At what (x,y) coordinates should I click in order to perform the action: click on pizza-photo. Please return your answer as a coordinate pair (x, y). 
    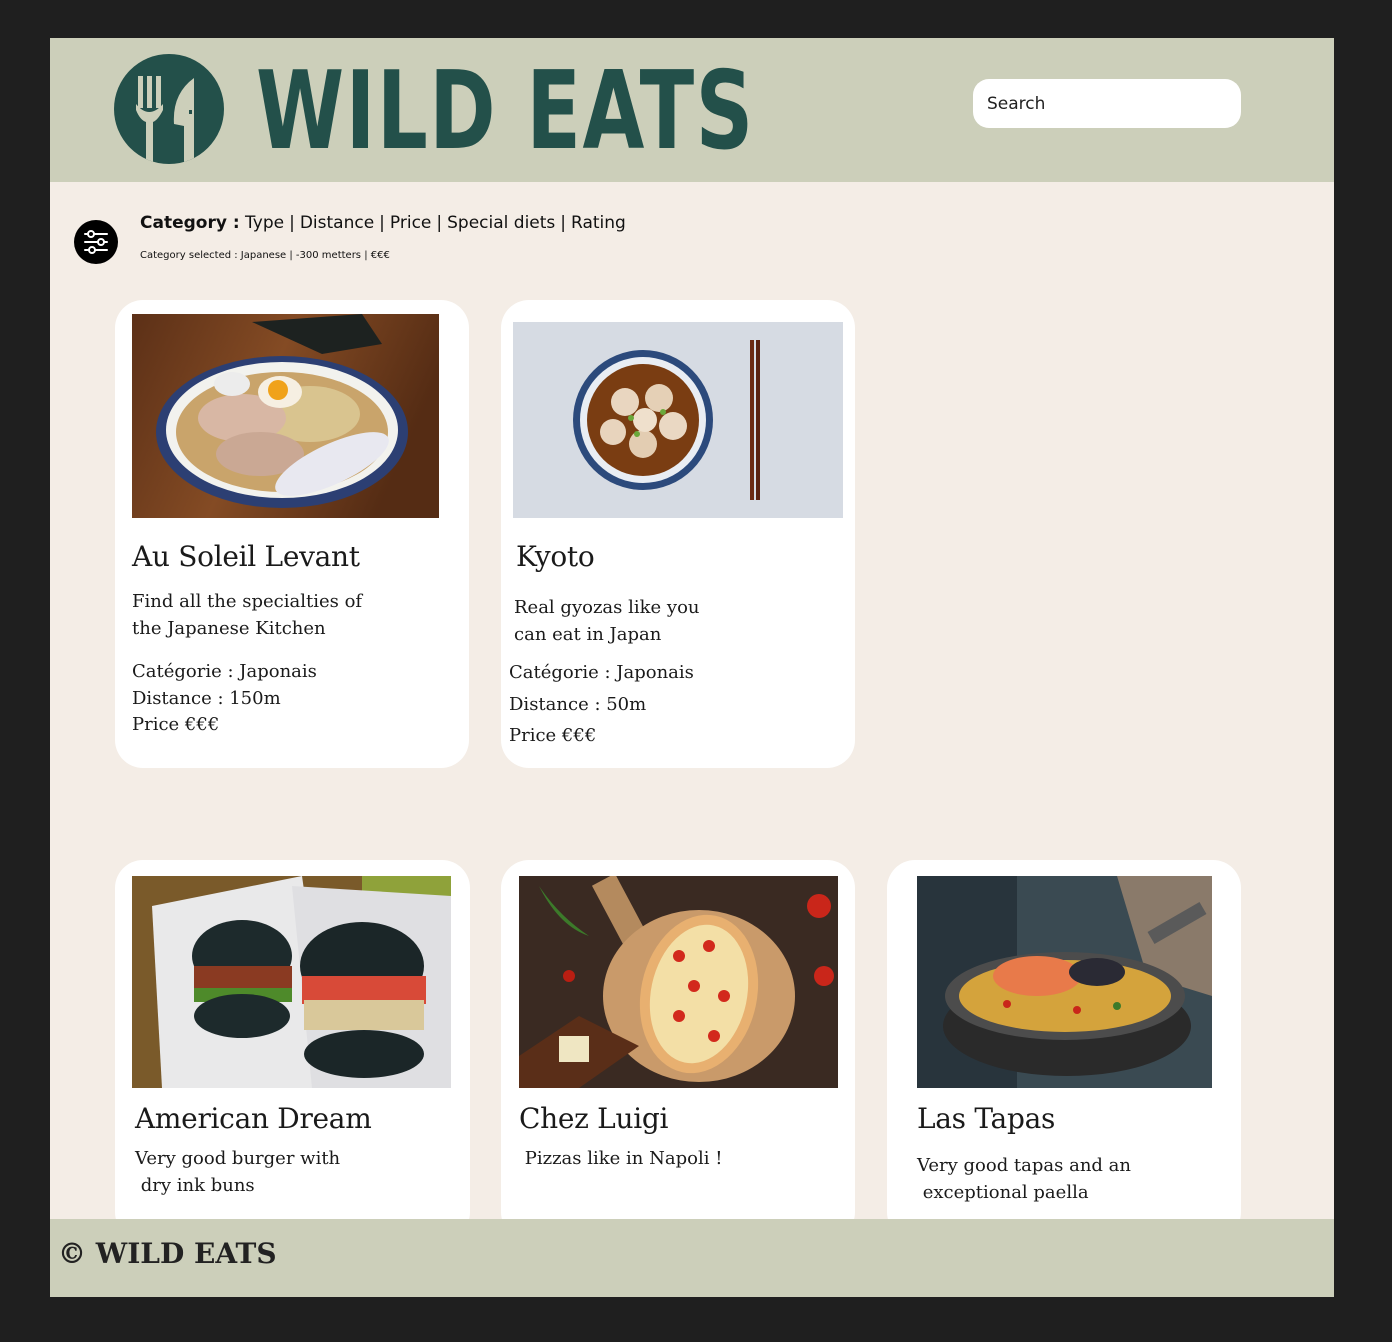
    Looking at the image, I should click on (678, 982).